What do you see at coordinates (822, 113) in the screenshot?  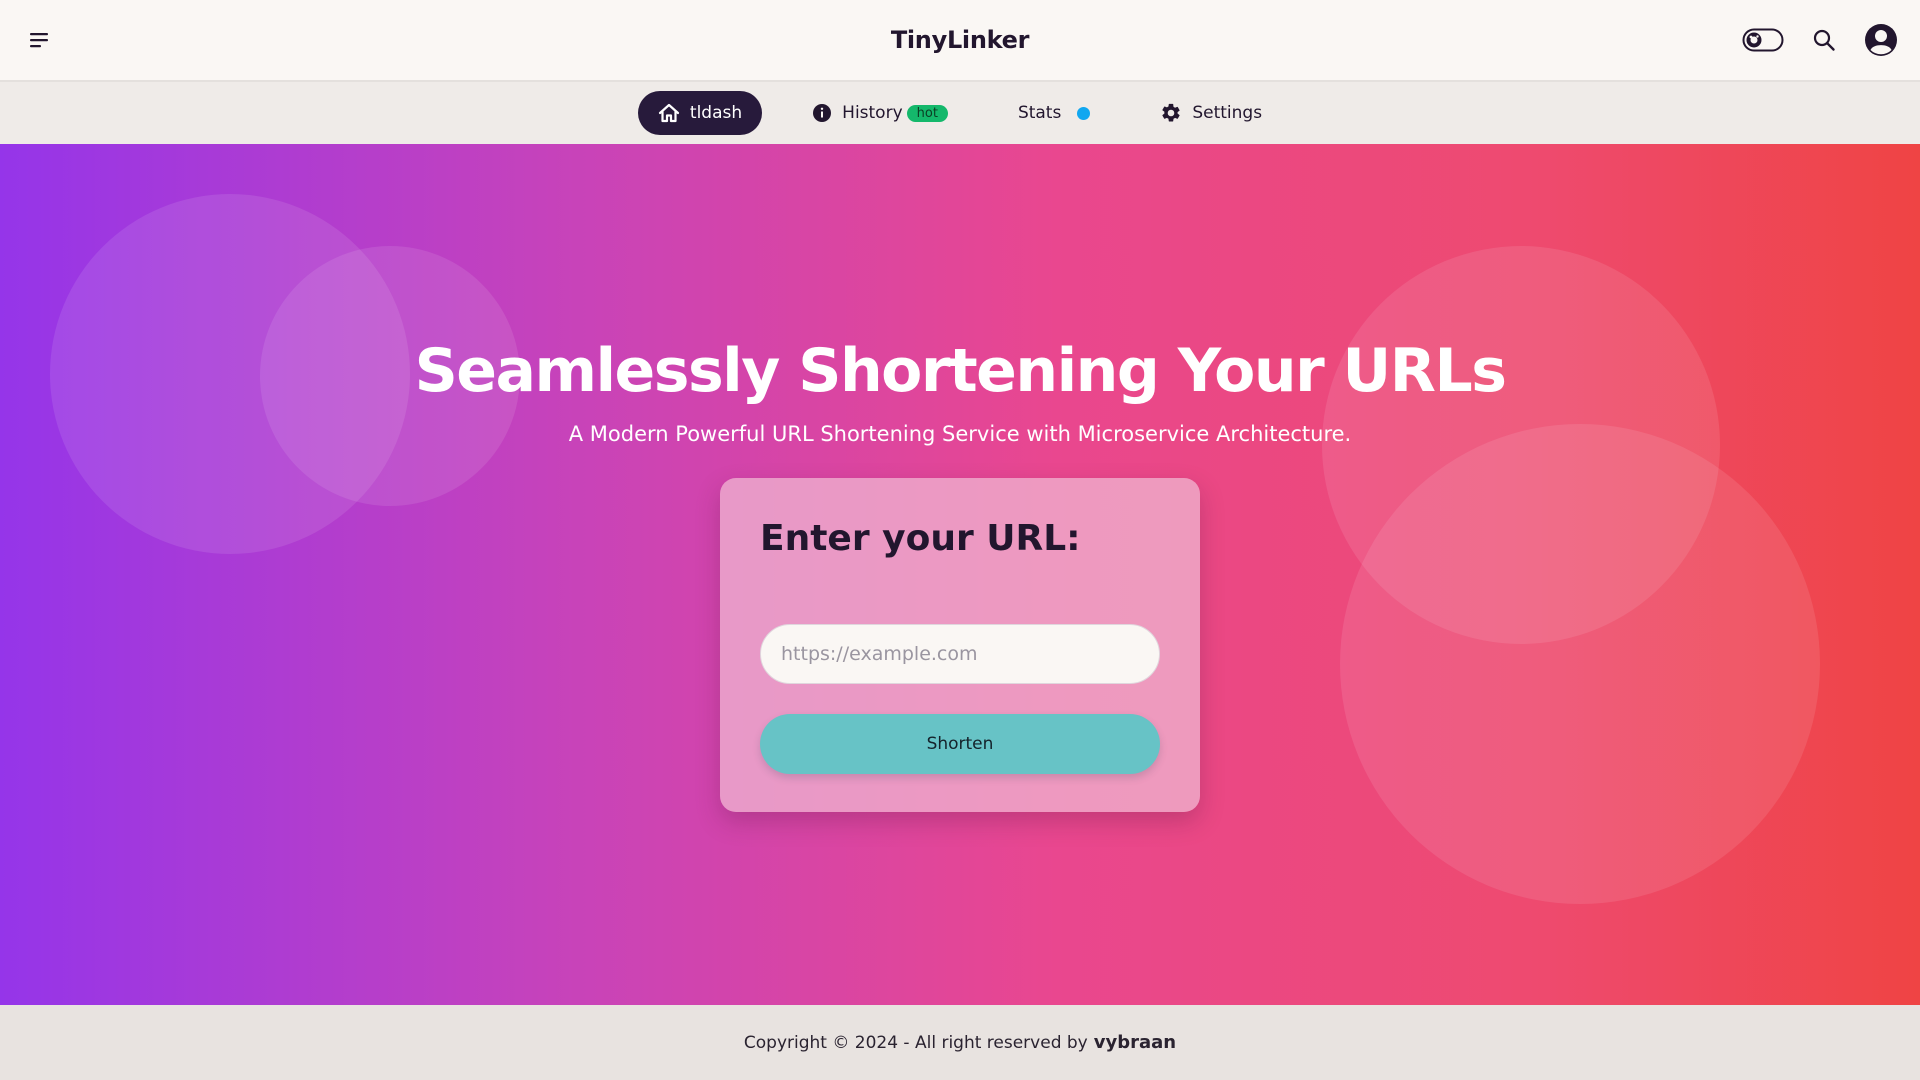 I see `info-icon` at bounding box center [822, 113].